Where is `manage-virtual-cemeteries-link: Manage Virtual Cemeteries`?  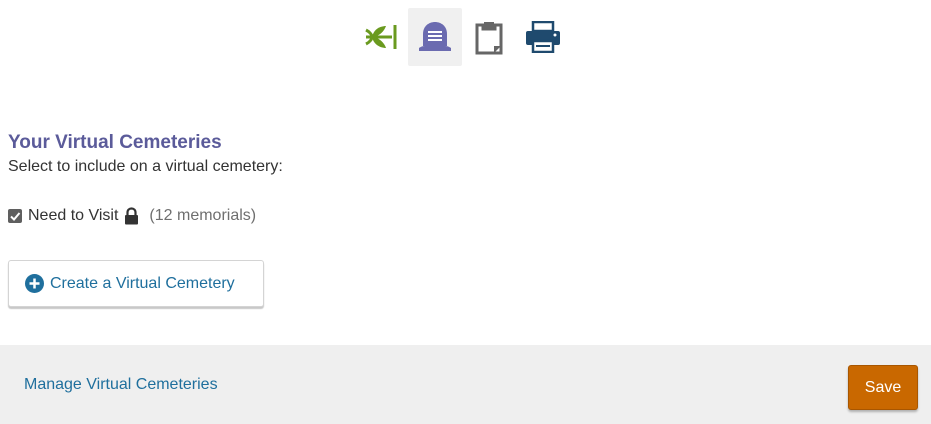 manage-virtual-cemeteries-link: Manage Virtual Cemeteries is located at coordinates (121, 385).